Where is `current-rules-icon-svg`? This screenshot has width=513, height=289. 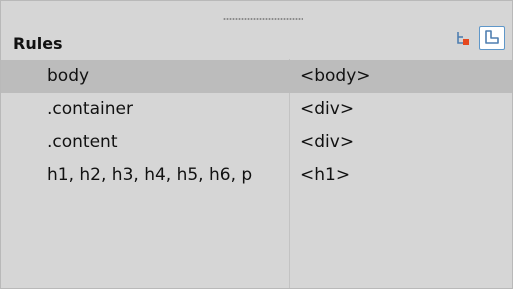
current-rules-icon-svg is located at coordinates (492, 37).